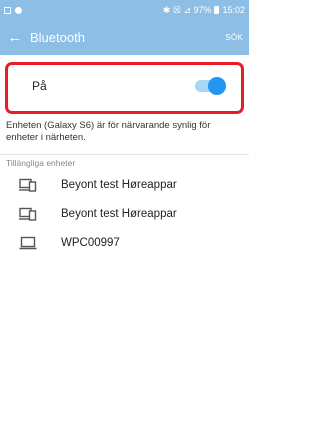 Image resolution: width=320 pixels, height=442 pixels. I want to click on bluetooth-toggle-row: På, so click(124, 86).